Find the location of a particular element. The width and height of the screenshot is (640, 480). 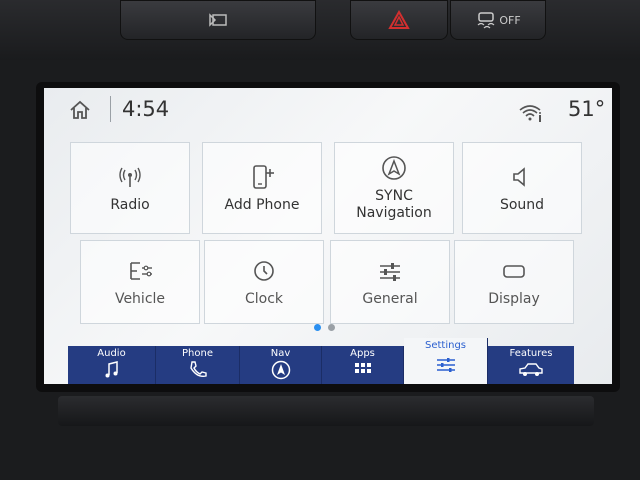

nav-tab-apps: Apps is located at coordinates (363, 365).